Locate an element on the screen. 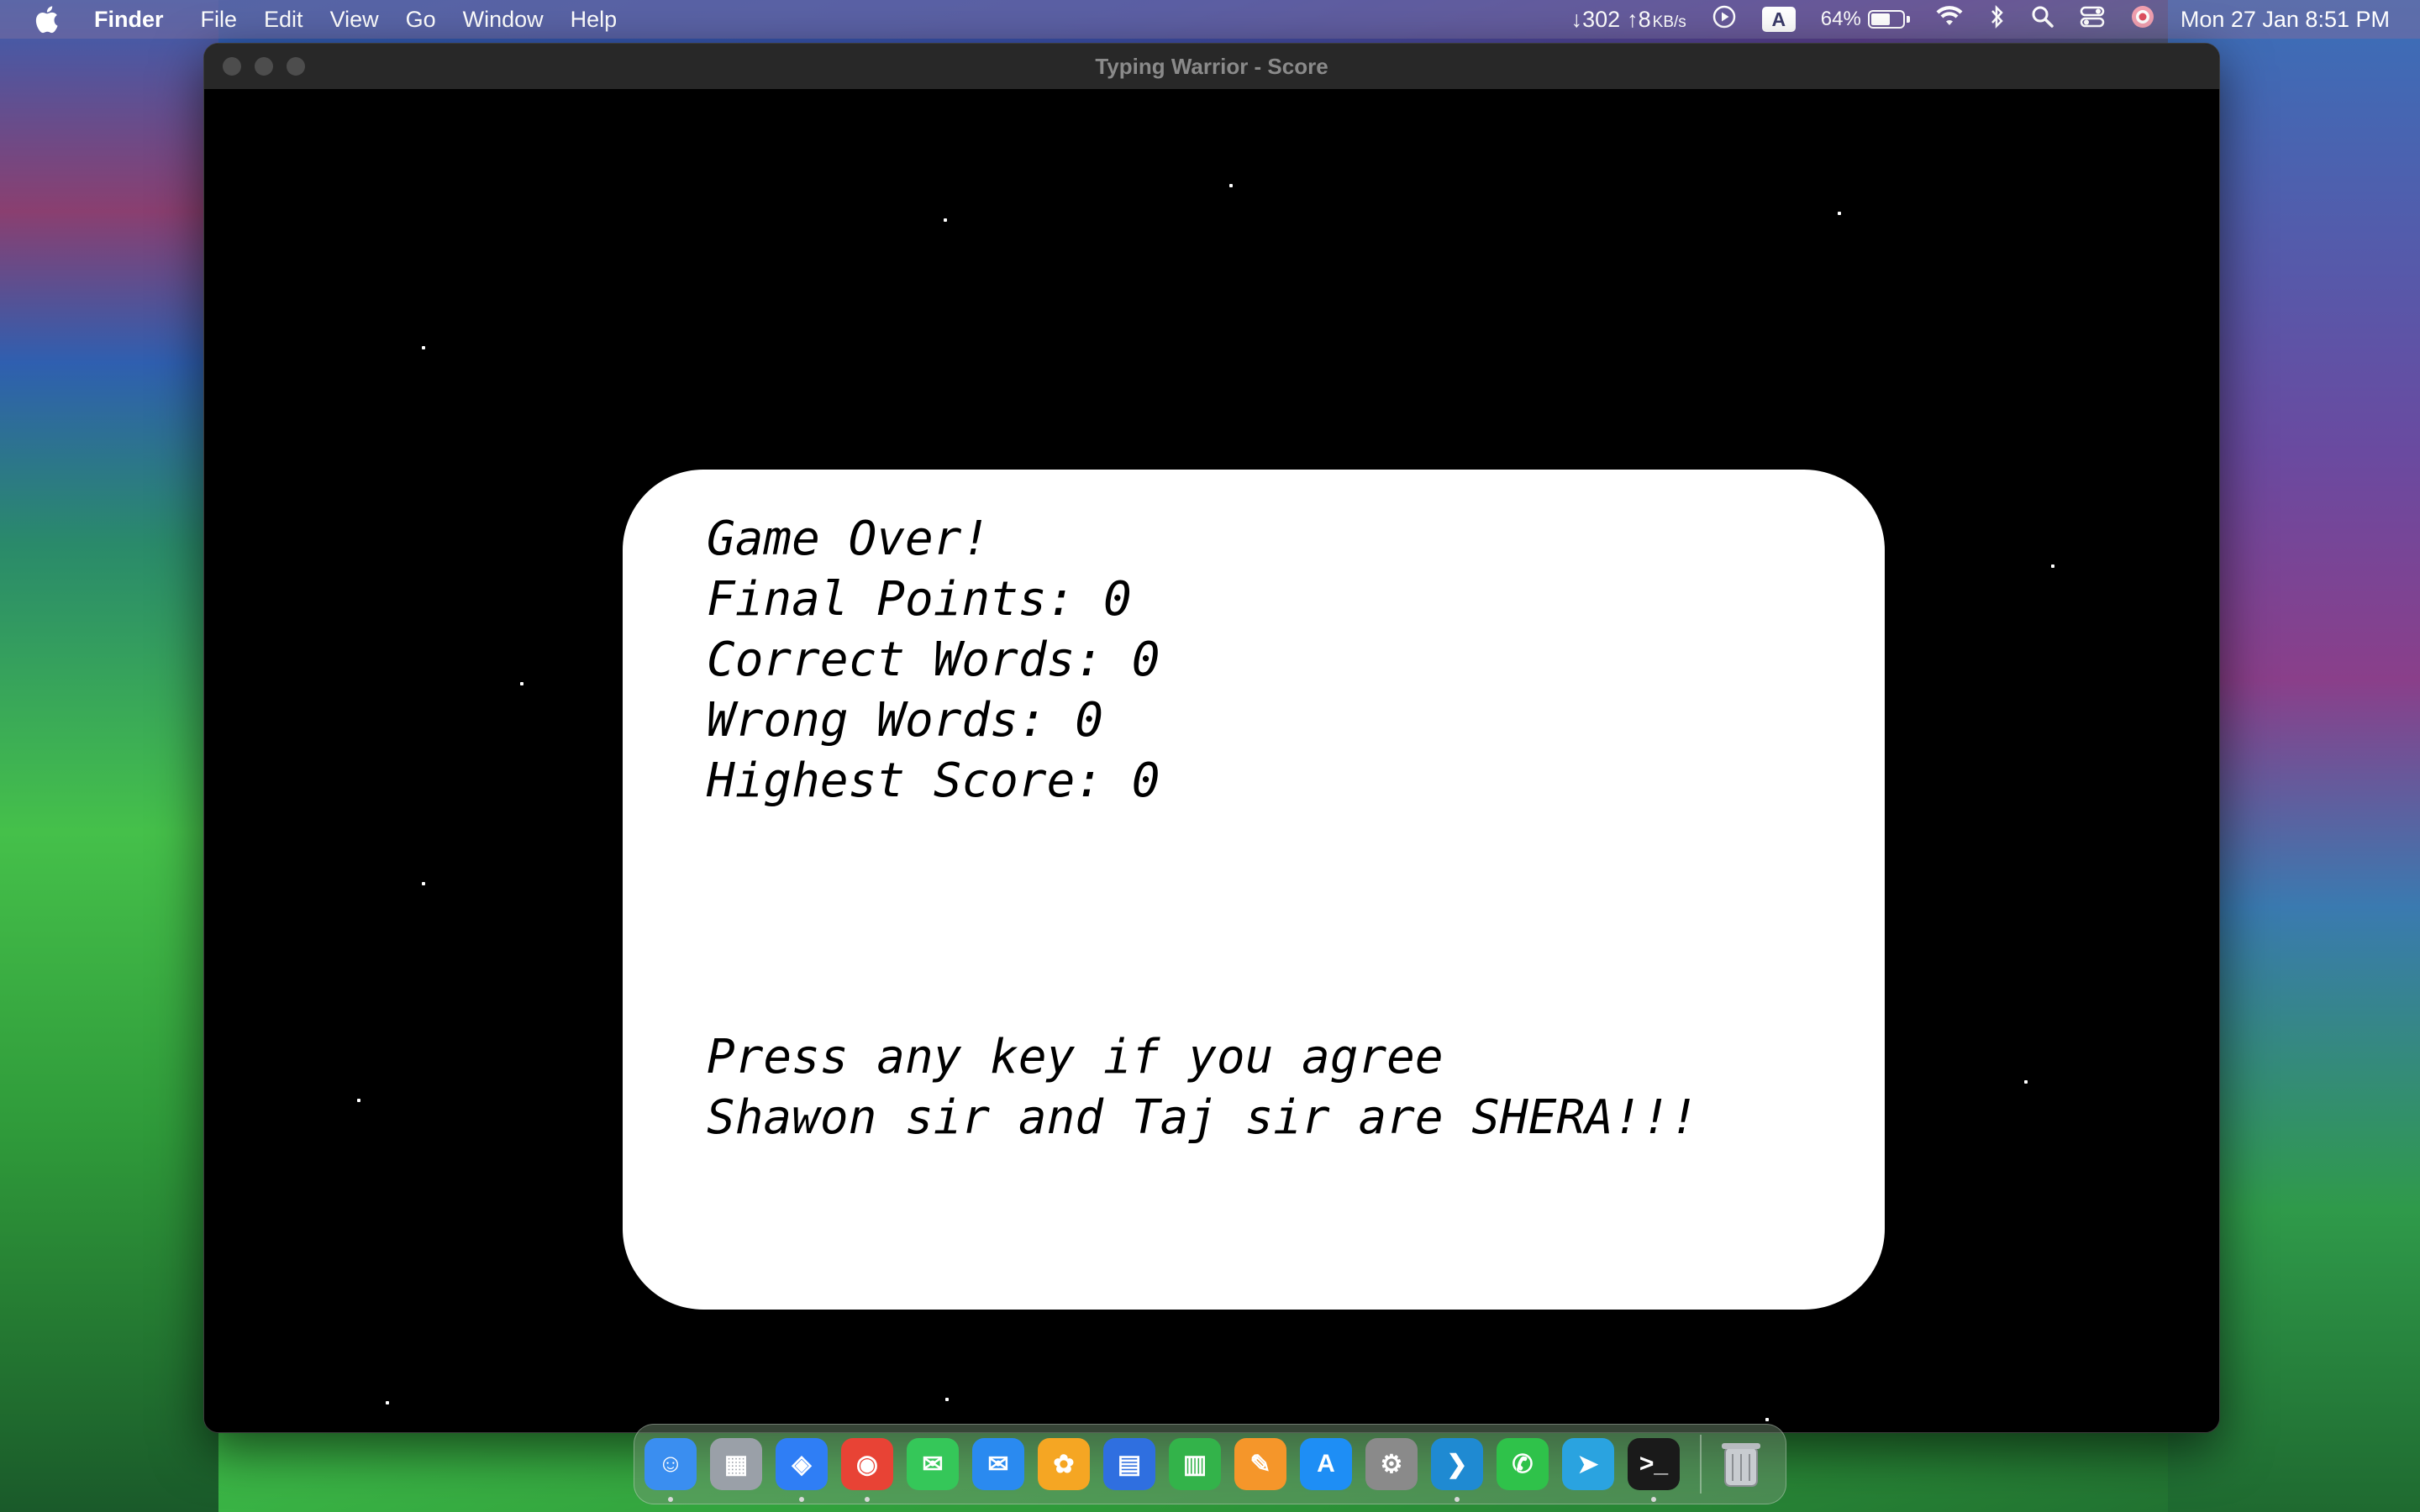 The width and height of the screenshot is (2420, 1512). chrome-icon: ◉ is located at coordinates (867, 1470).